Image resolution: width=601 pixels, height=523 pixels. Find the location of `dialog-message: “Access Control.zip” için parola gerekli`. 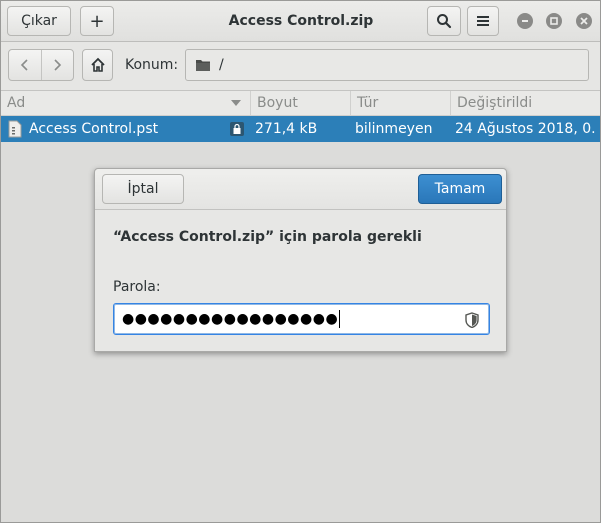

dialog-message: “Access Control.zip” için parola gerekli is located at coordinates (267, 237).